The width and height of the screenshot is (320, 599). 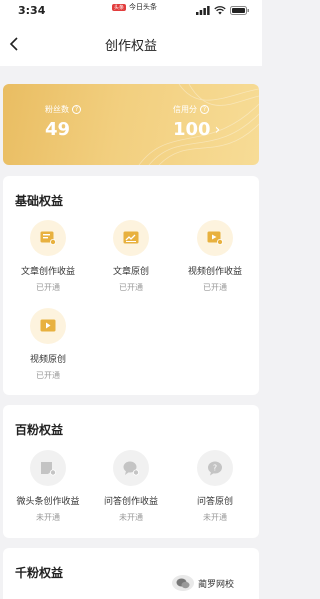 I want to click on section-title: 百粉权益, so click(x=39, y=430).